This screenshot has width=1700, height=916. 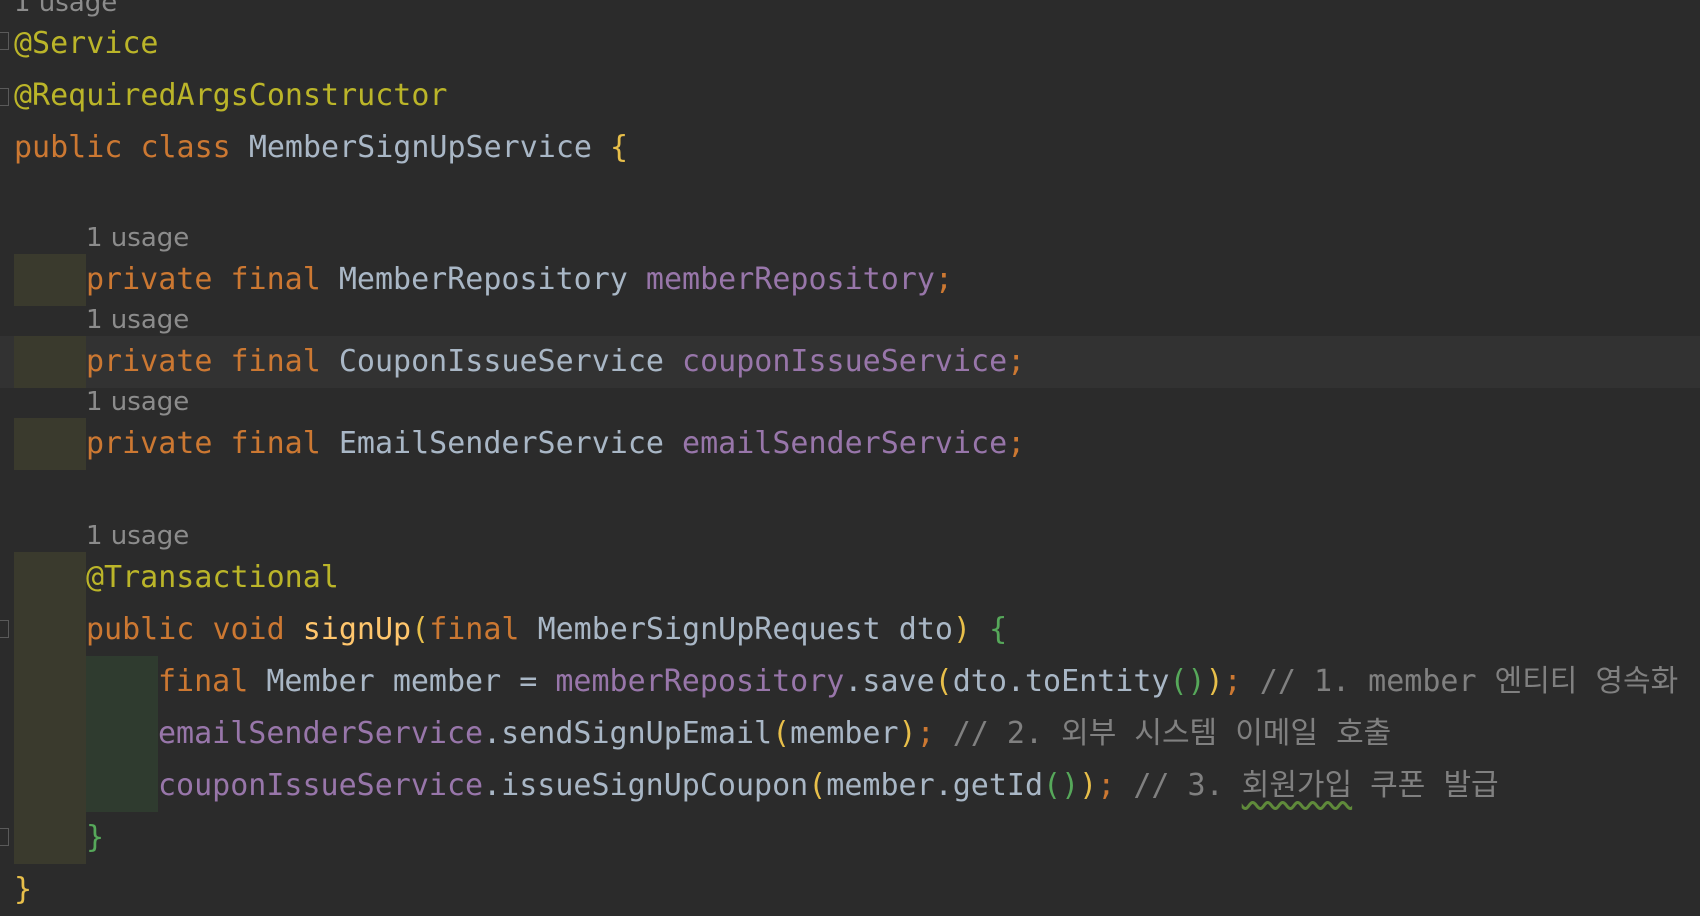 What do you see at coordinates (528, 681) in the screenshot?
I see `operator: =` at bounding box center [528, 681].